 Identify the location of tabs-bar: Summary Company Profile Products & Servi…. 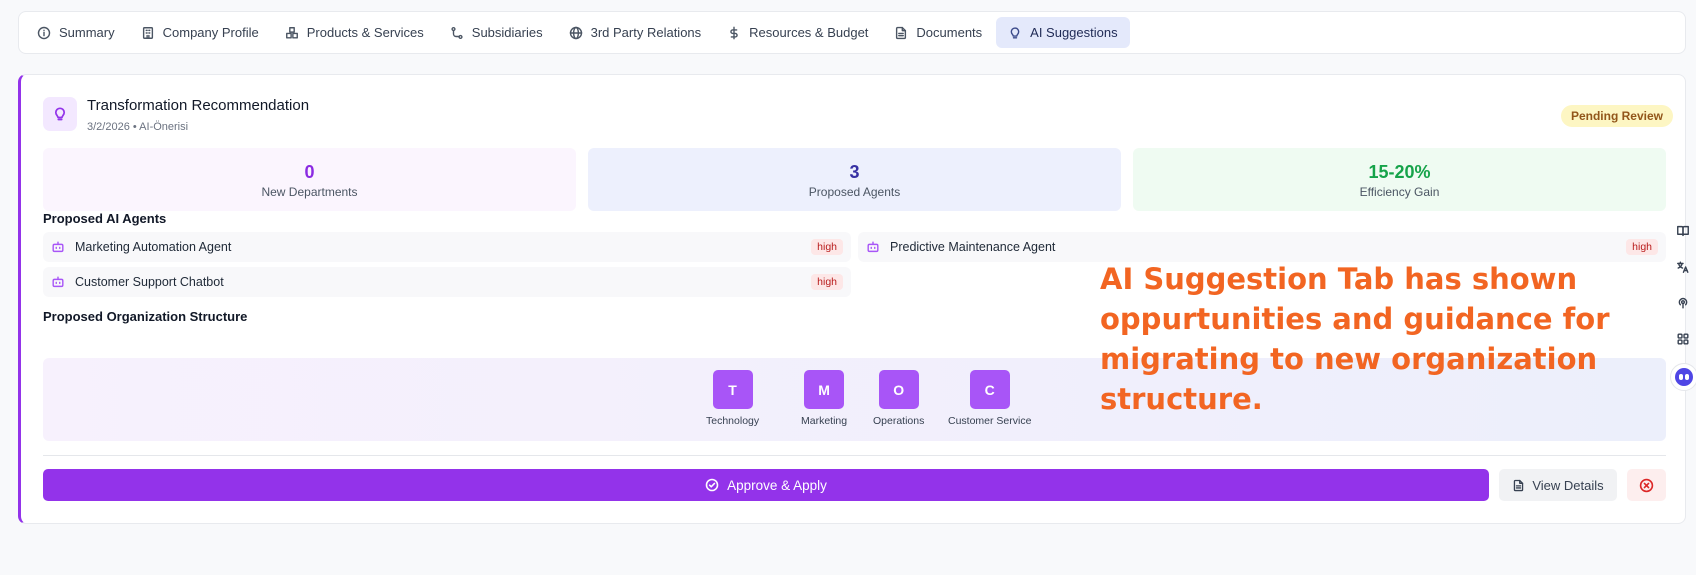
(852, 32).